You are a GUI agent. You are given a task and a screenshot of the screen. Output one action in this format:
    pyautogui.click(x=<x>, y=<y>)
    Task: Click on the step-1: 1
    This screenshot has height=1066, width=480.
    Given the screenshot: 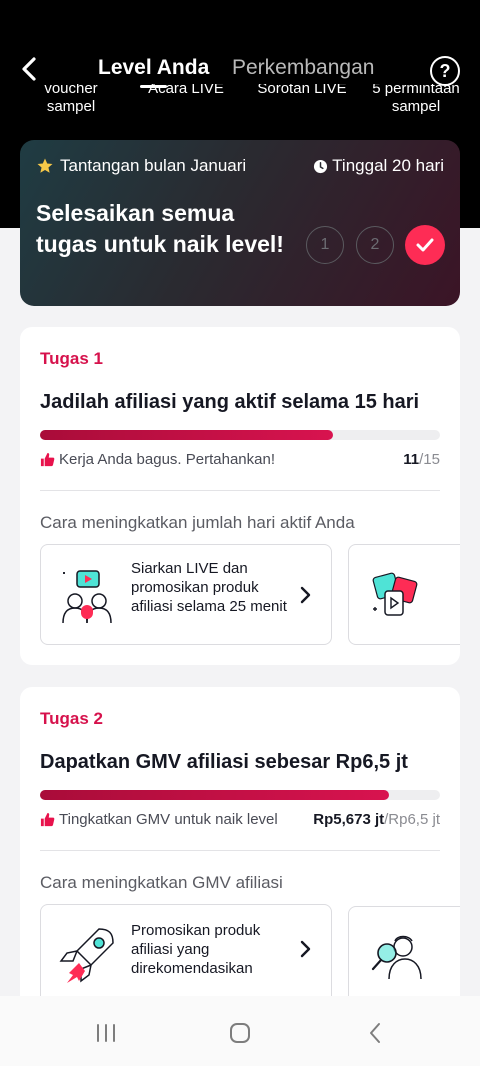 What is the action you would take?
    pyautogui.click(x=325, y=245)
    